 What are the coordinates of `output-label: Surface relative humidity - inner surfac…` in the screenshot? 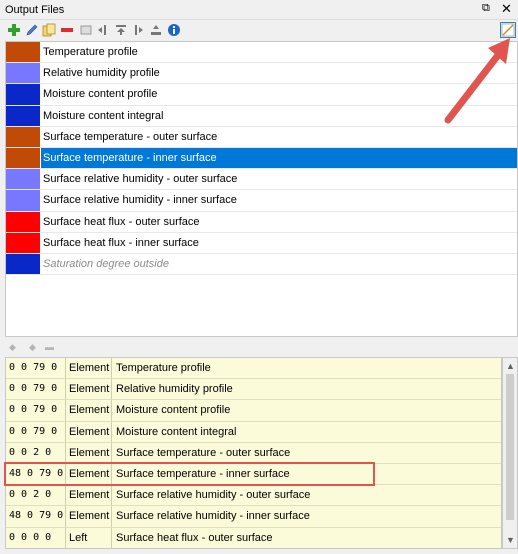 It's located at (140, 200).